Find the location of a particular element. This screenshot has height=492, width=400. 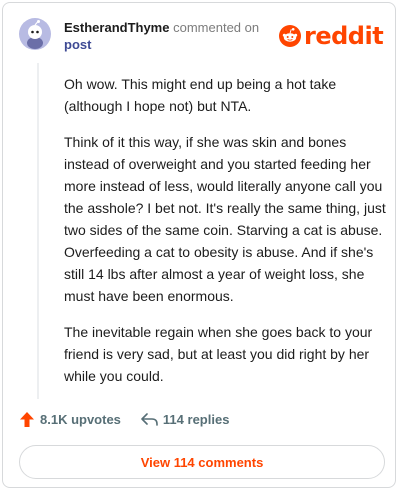

reply-arrow-icon is located at coordinates (149, 419).